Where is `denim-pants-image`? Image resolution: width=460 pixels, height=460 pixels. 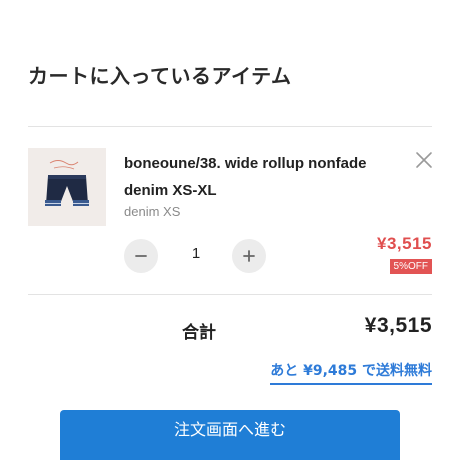
denim-pants-image is located at coordinates (67, 187).